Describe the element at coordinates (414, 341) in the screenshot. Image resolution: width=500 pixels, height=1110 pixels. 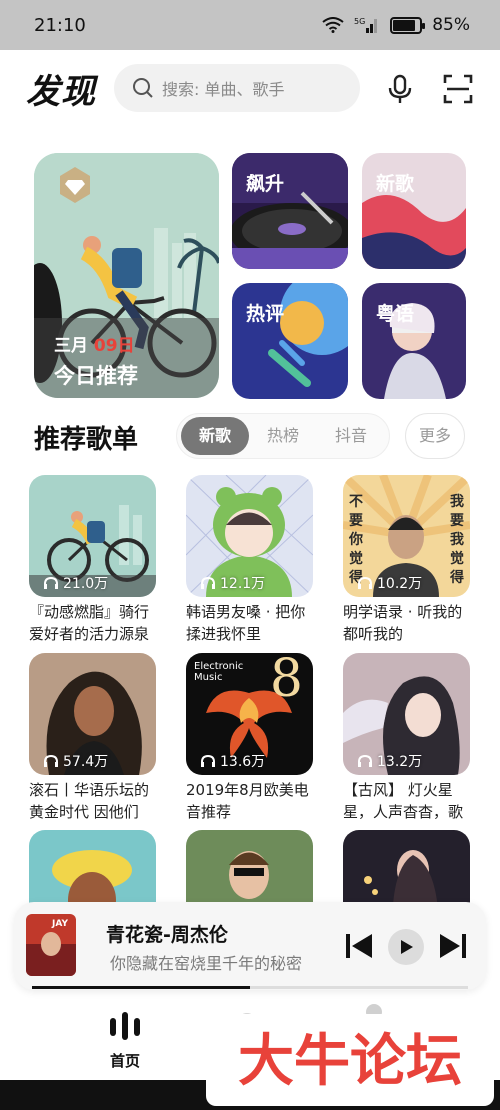
I see `tile-cantonese: 粤语` at that location.